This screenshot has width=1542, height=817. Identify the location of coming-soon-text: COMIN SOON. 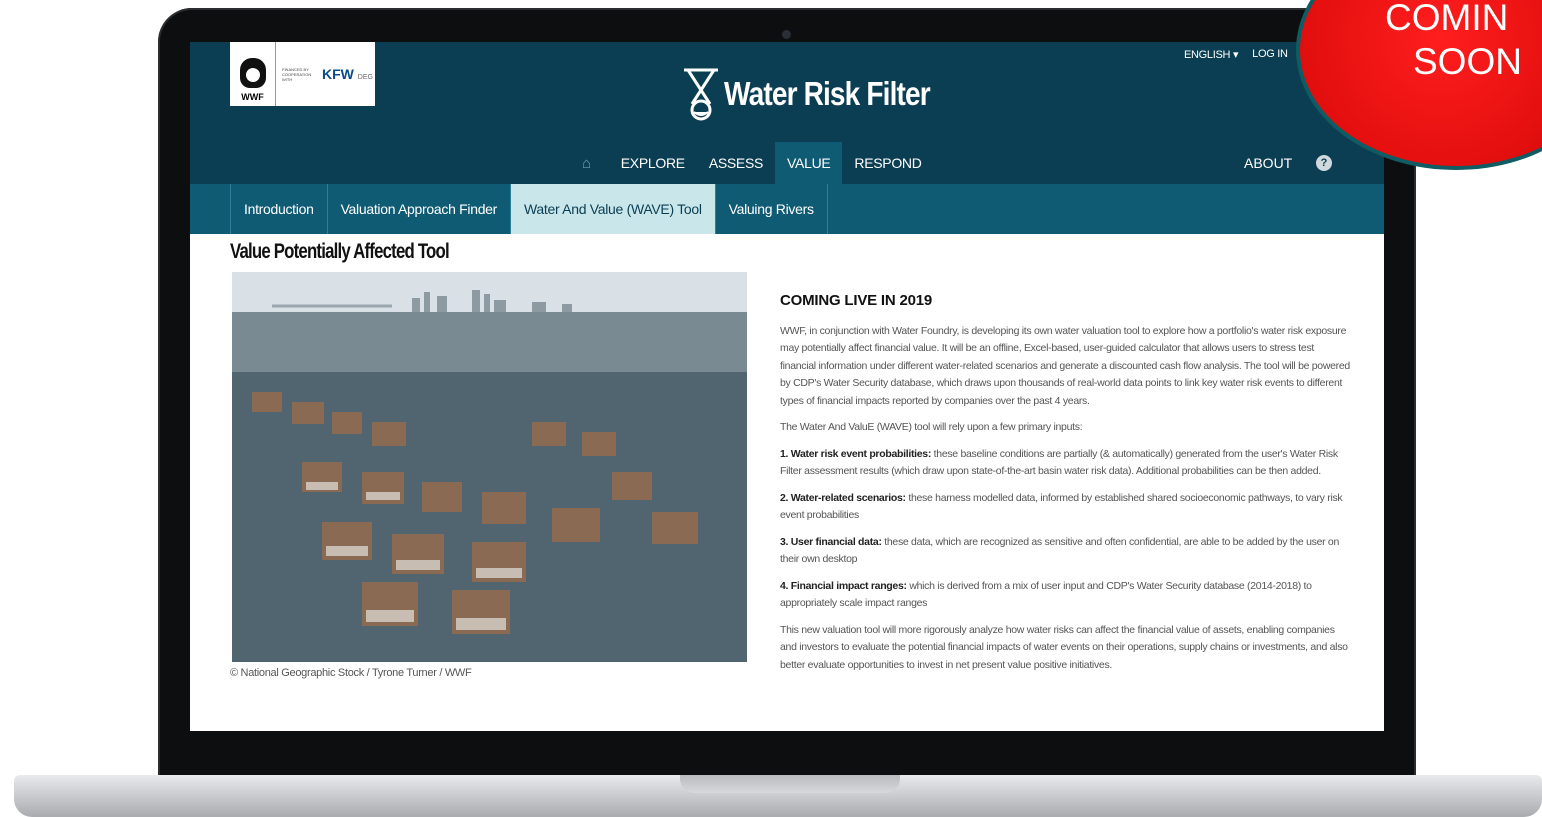
(1453, 41).